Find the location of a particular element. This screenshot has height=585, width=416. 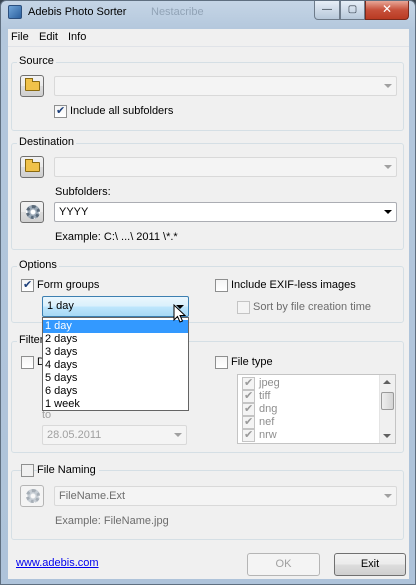

file-type-name: tiff is located at coordinates (265, 396).